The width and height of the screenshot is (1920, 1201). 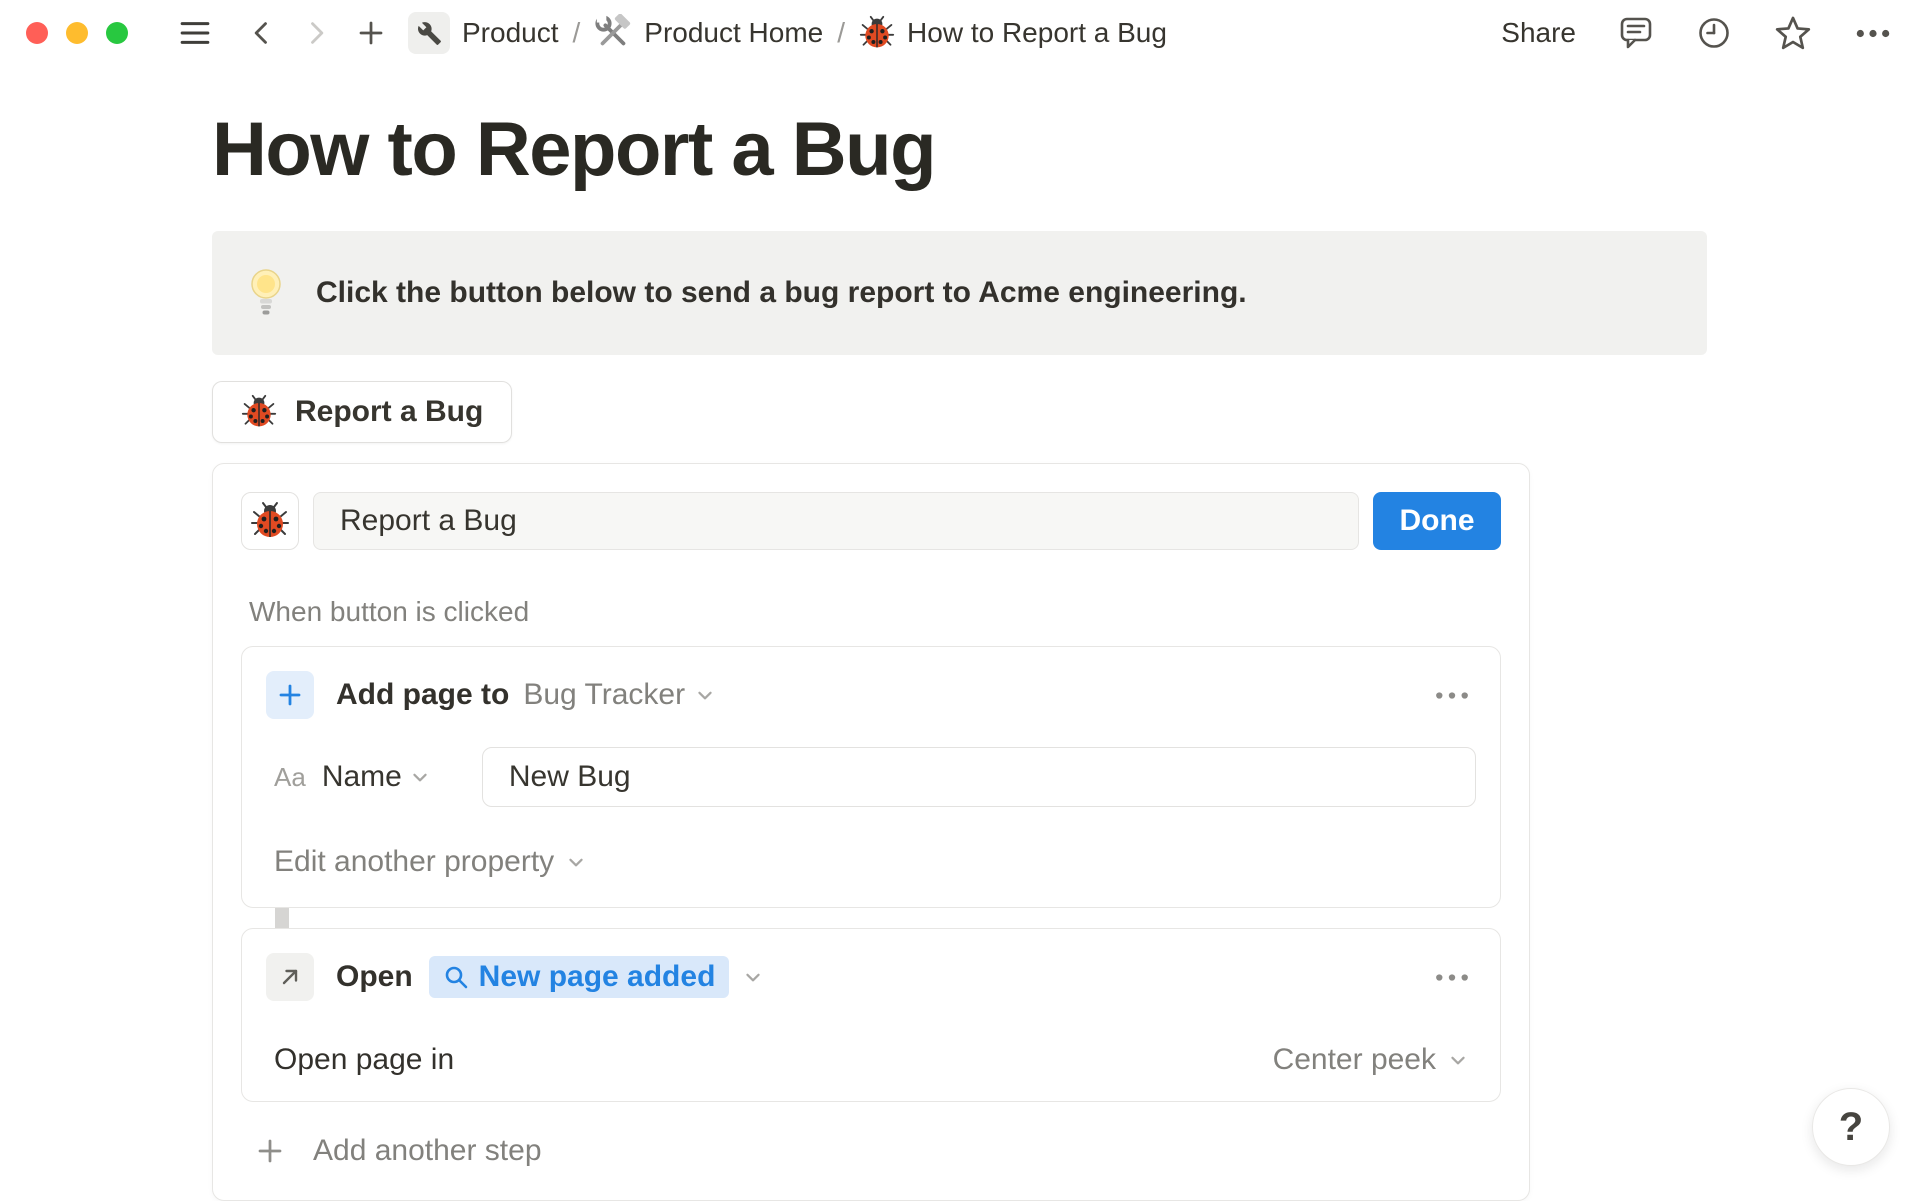 I want to click on history-clock-icon, so click(x=1714, y=33).